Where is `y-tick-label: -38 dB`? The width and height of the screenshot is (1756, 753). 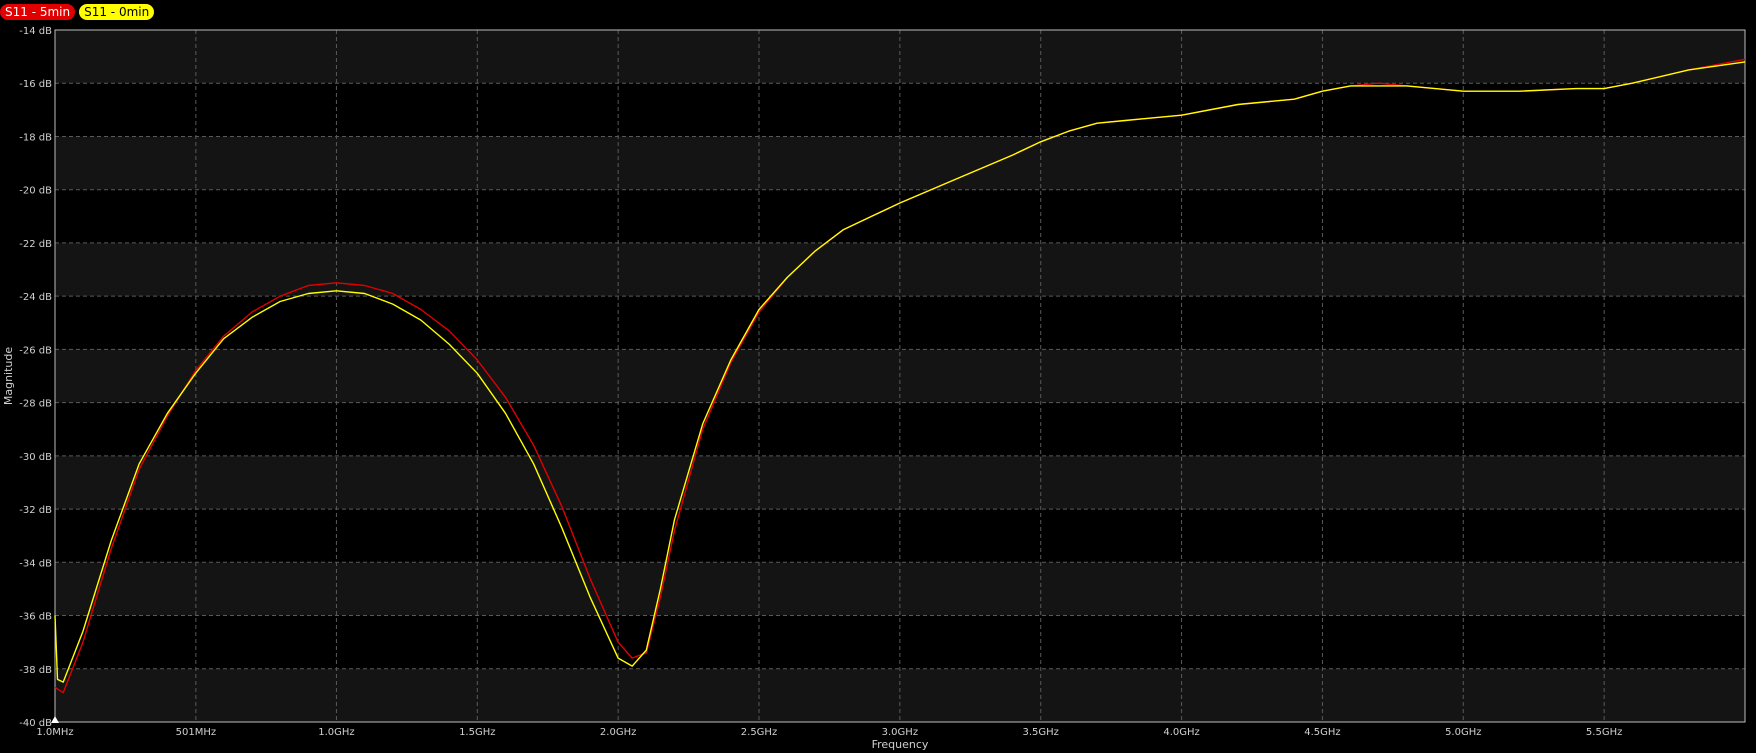
y-tick-label: -38 dB is located at coordinates (35, 670).